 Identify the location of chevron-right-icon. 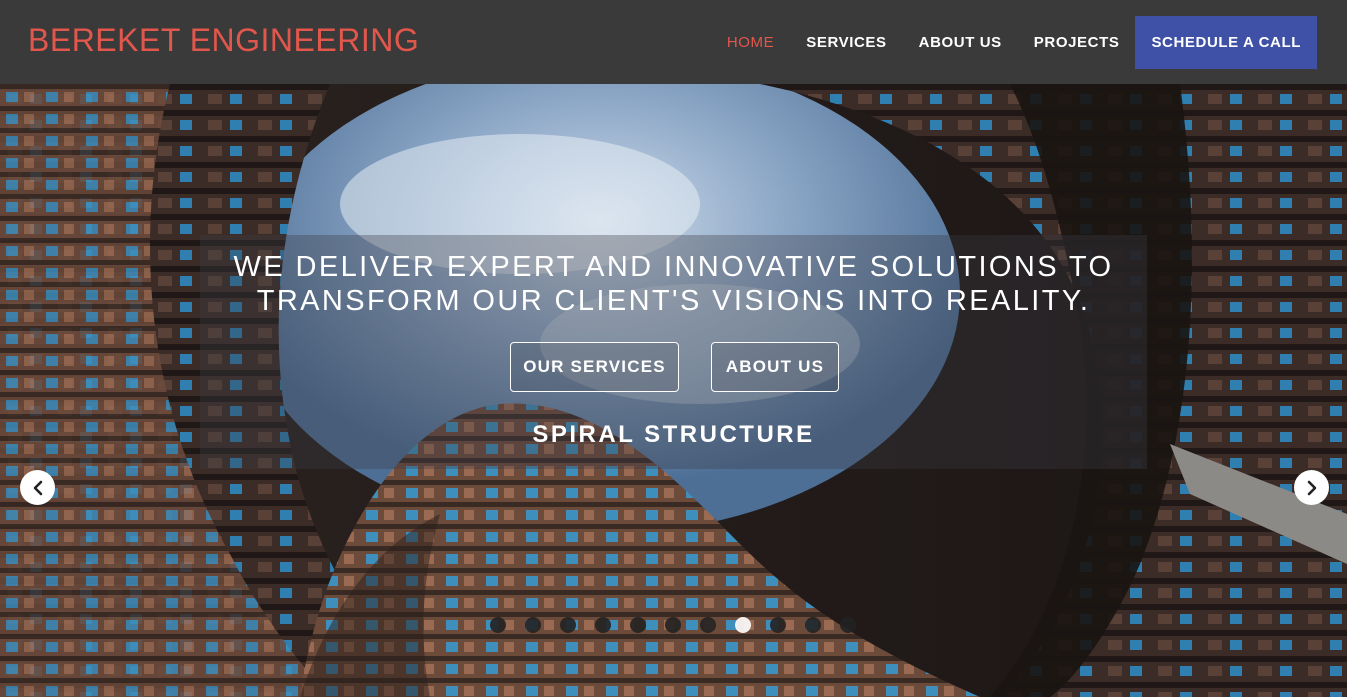
(1311, 487).